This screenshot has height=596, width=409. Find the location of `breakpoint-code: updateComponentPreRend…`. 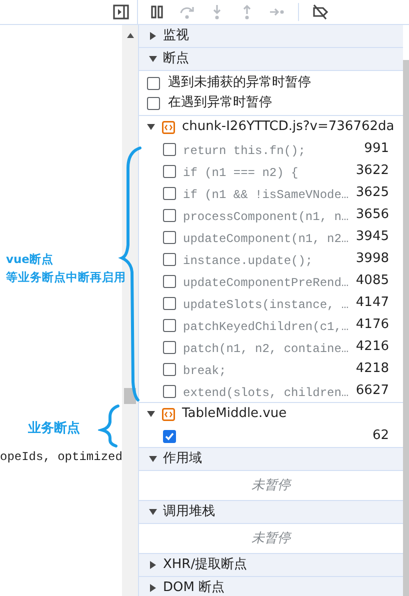

breakpoint-code: updateComponentPreRend… is located at coordinates (266, 283).